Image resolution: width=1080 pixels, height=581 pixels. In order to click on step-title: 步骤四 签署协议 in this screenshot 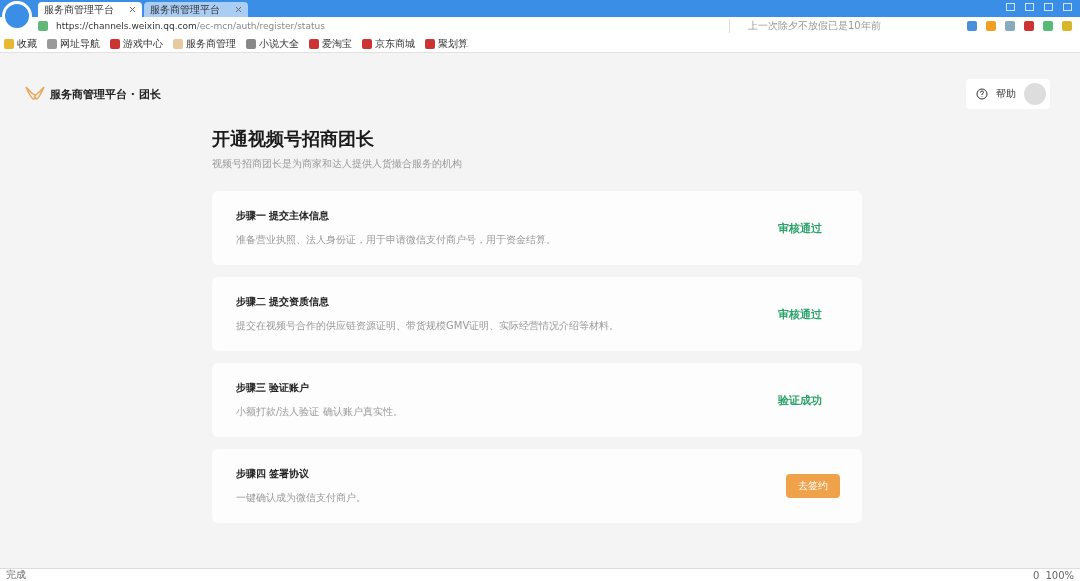, I will do `click(273, 474)`.